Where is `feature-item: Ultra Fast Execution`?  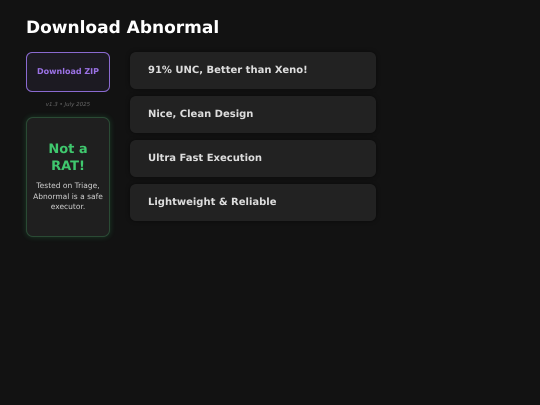
feature-item: Ultra Fast Execution is located at coordinates (253, 158).